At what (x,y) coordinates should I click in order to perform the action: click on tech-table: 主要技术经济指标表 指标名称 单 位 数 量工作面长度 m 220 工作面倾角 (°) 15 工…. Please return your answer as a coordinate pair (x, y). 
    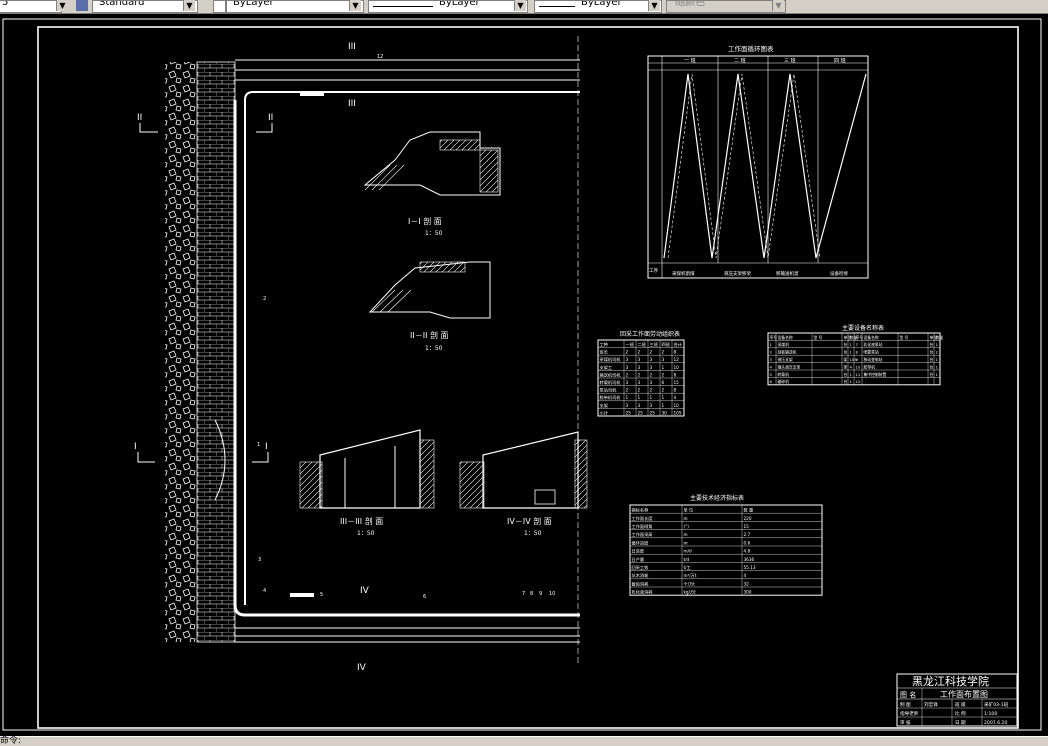
    Looking at the image, I should click on (726, 545).